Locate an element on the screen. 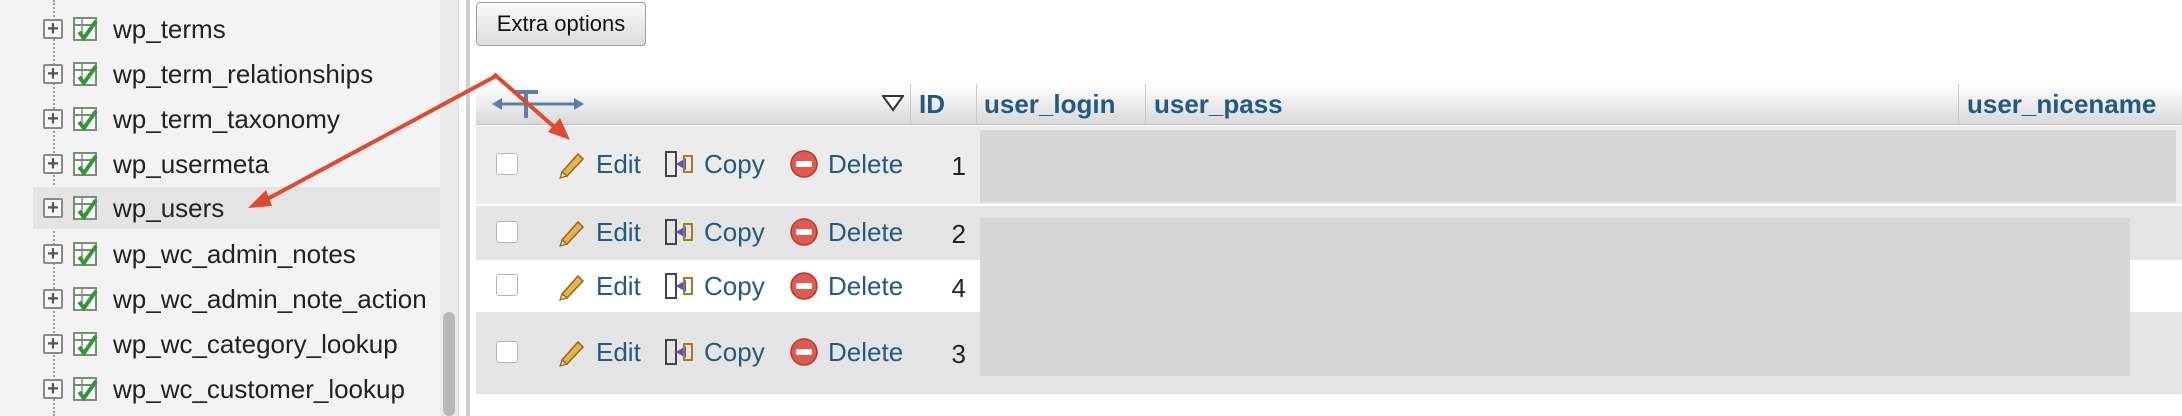  sort-dropdown-icon is located at coordinates (893, 106).